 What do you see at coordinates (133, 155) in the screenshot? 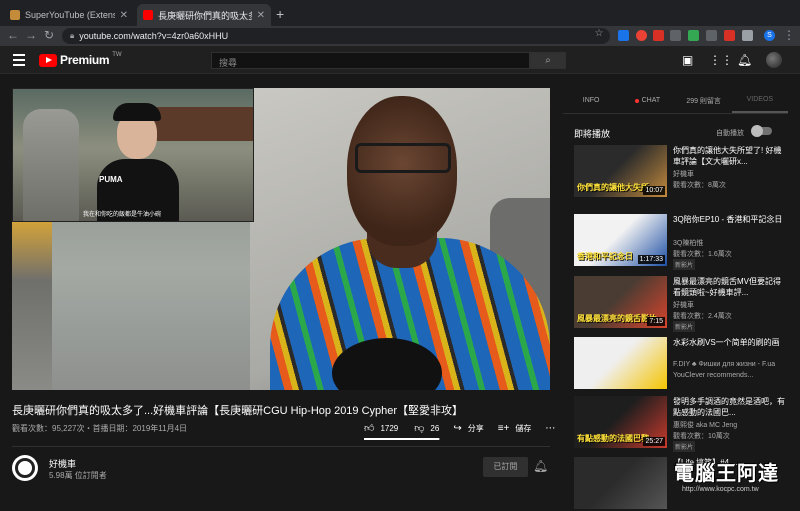
I see `picture-in-picture-inset: PUMA 我在和你吃的飯都是牛油小碗` at bounding box center [133, 155].